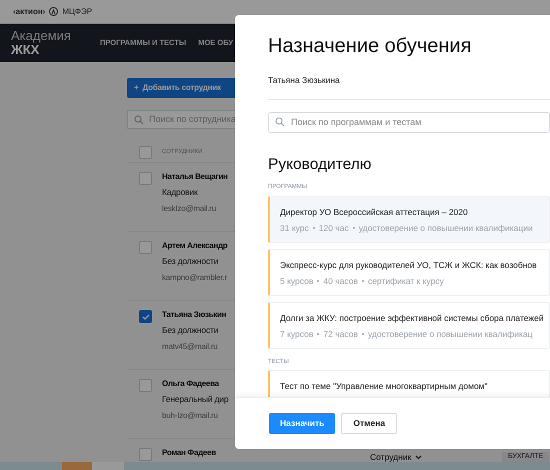 This screenshot has width=550, height=470. What do you see at coordinates (450, 334) in the screenshot?
I see `program-meta: удостоверение о повышении квалификац` at bounding box center [450, 334].